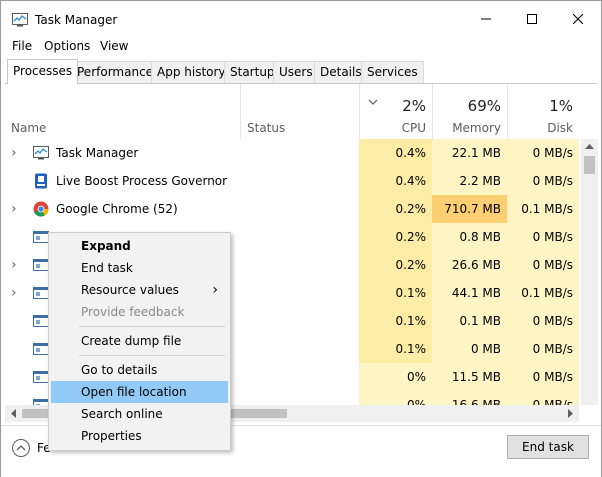 The width and height of the screenshot is (602, 477). Describe the element at coordinates (115, 72) in the screenshot. I see `tab-performance: Performance` at that location.